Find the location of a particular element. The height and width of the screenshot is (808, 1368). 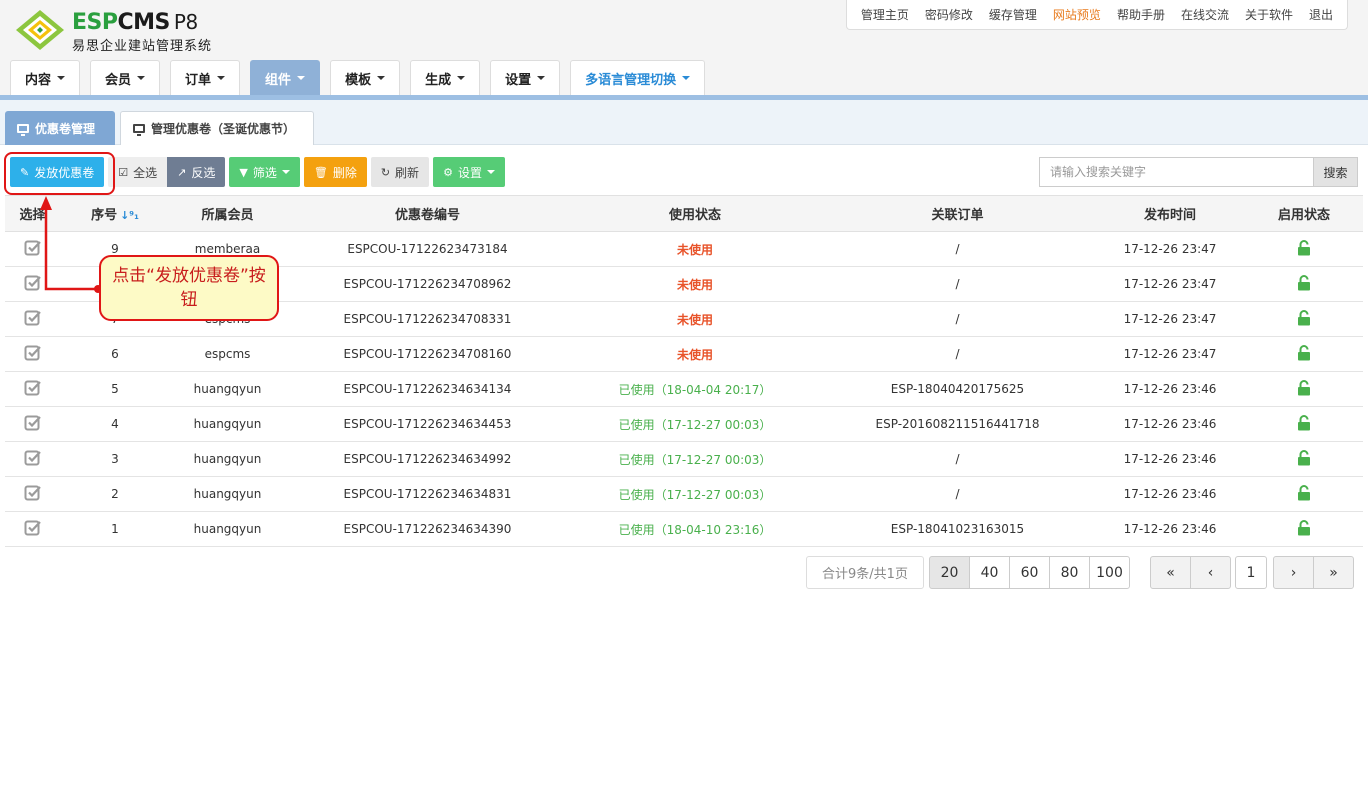

search-button: 搜索 is located at coordinates (1335, 172).